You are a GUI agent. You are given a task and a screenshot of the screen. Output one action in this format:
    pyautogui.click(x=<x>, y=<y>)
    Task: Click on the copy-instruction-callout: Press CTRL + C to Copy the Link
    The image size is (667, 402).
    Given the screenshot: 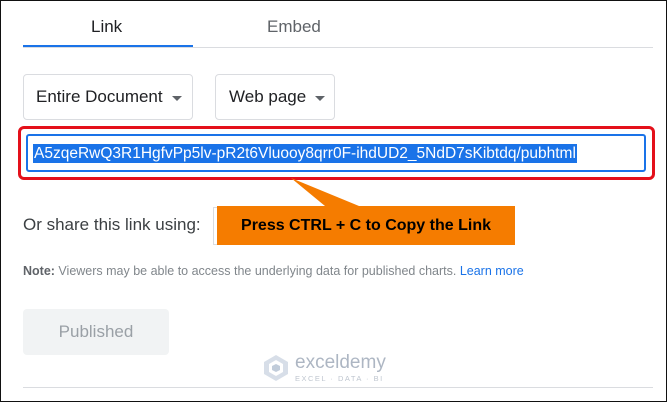 What is the action you would take?
    pyautogui.click(x=366, y=225)
    